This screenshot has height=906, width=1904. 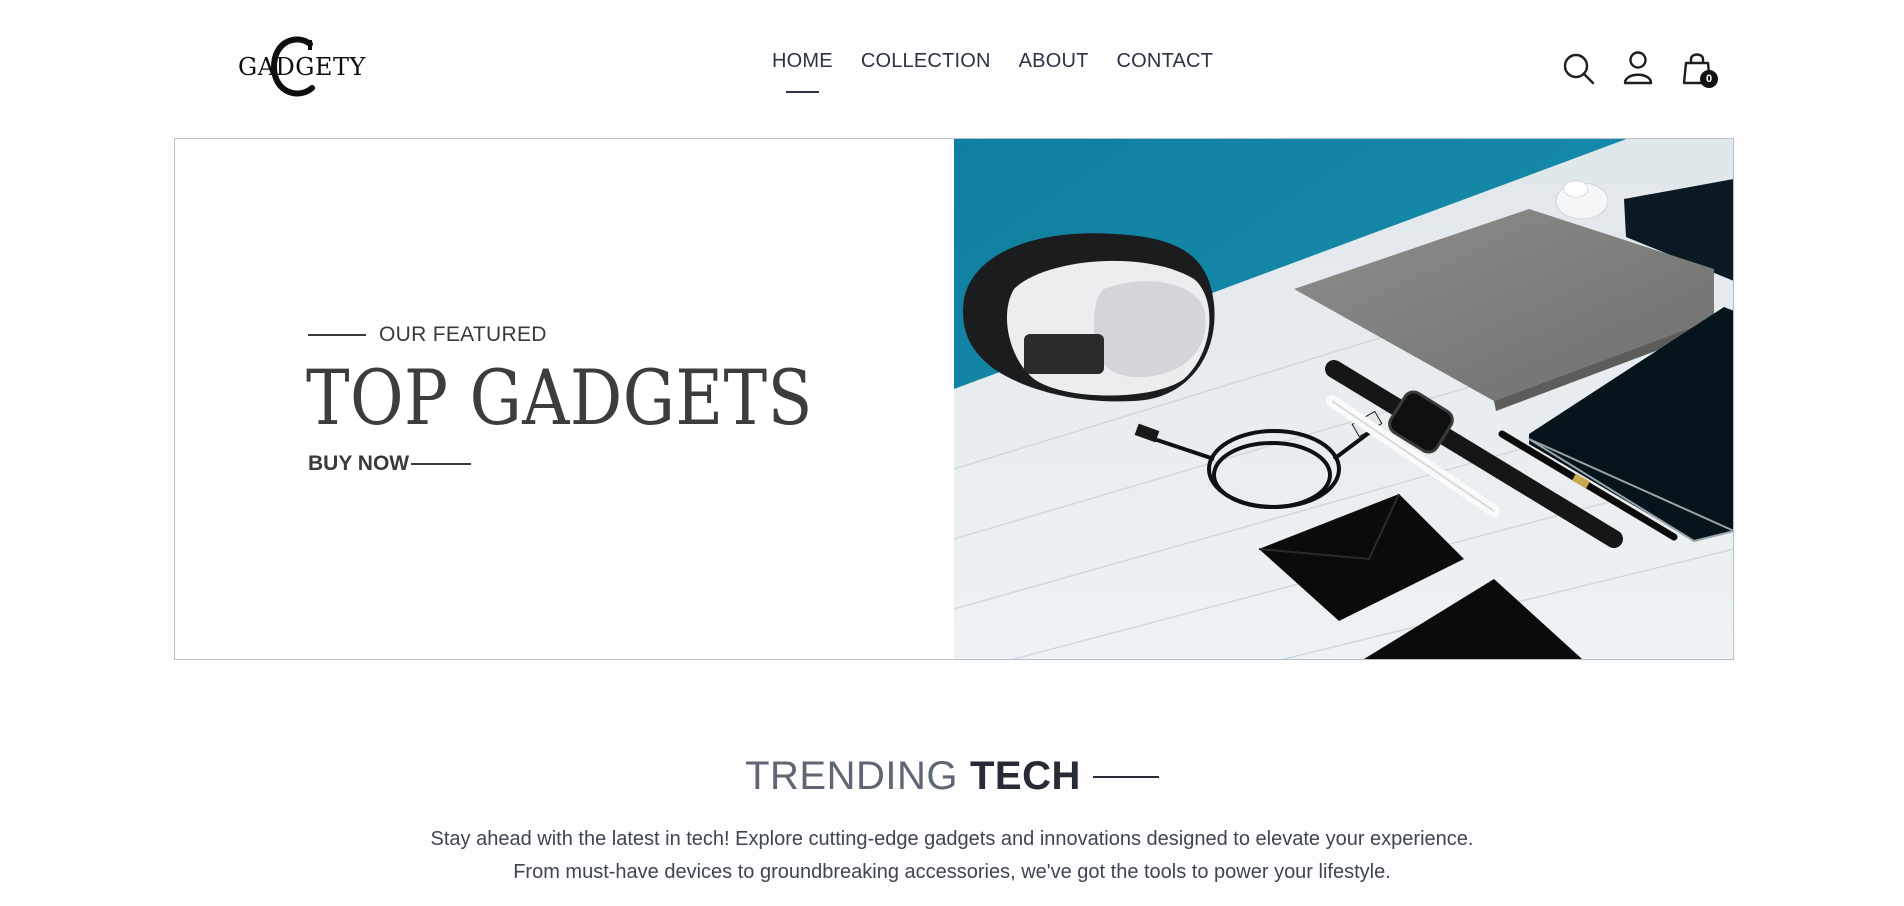 I want to click on header-actions: 0, so click(x=1639, y=69).